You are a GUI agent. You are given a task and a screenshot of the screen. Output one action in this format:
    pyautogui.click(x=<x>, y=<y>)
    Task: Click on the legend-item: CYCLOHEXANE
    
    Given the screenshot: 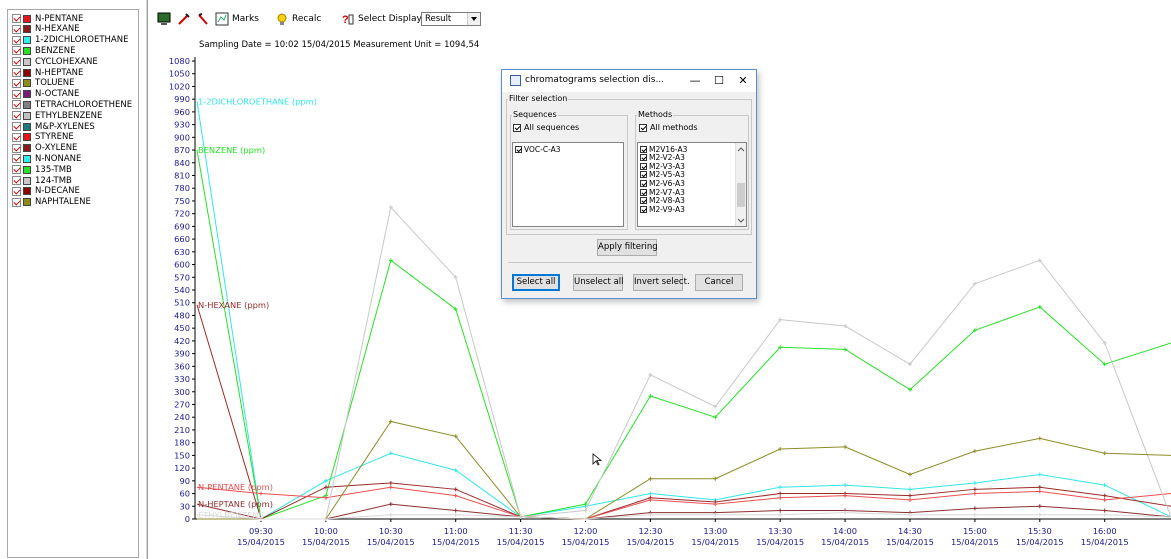 What is the action you would take?
    pyautogui.click(x=55, y=61)
    